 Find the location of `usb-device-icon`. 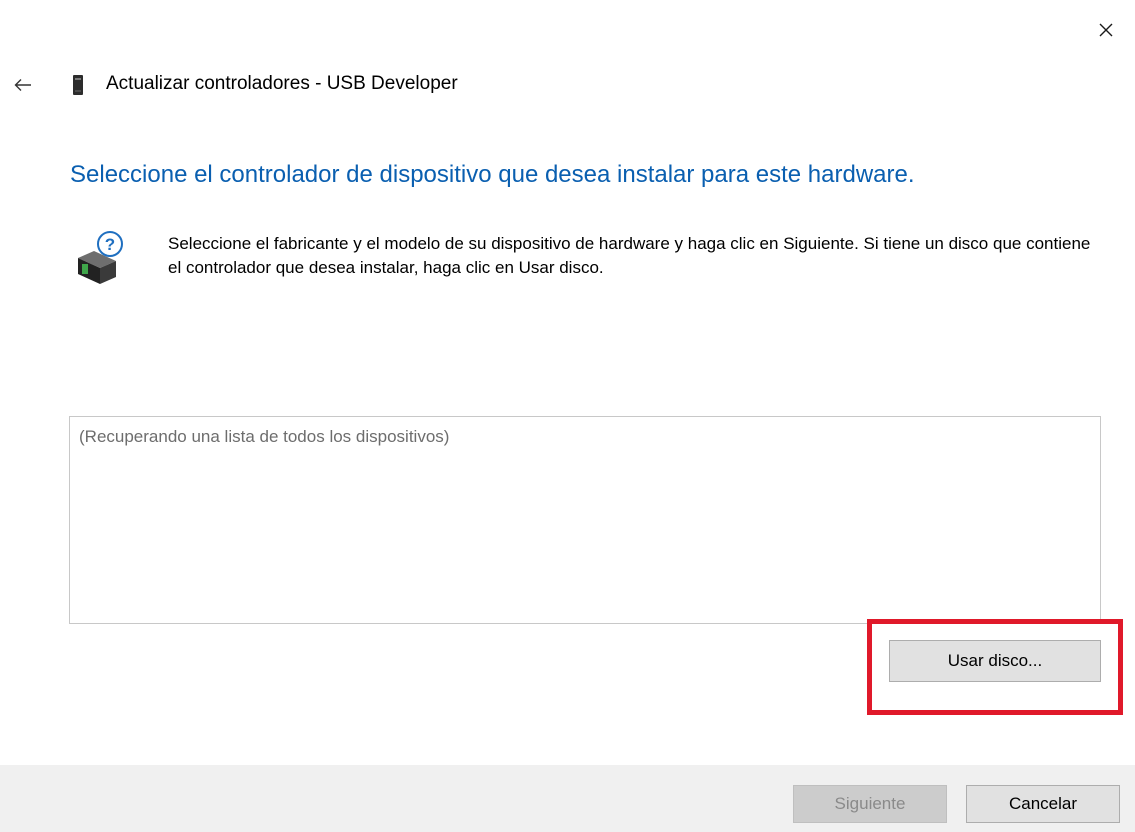

usb-device-icon is located at coordinates (78, 85).